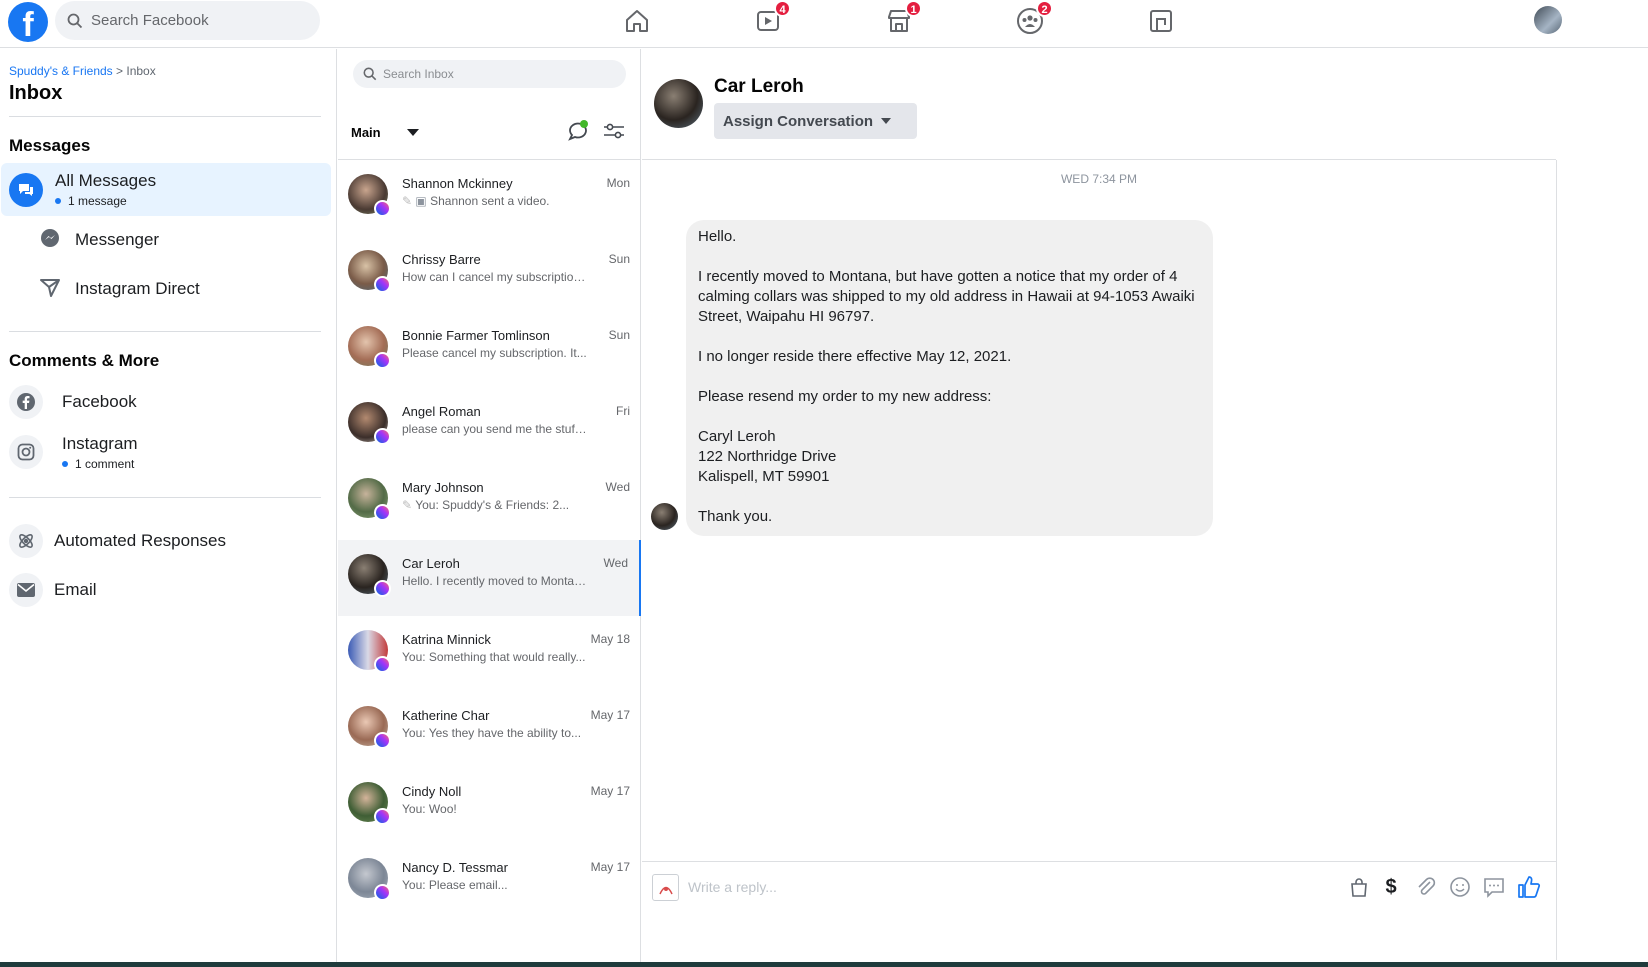  What do you see at coordinates (772, 18) in the screenshot?
I see `watch-nav-button: 4` at bounding box center [772, 18].